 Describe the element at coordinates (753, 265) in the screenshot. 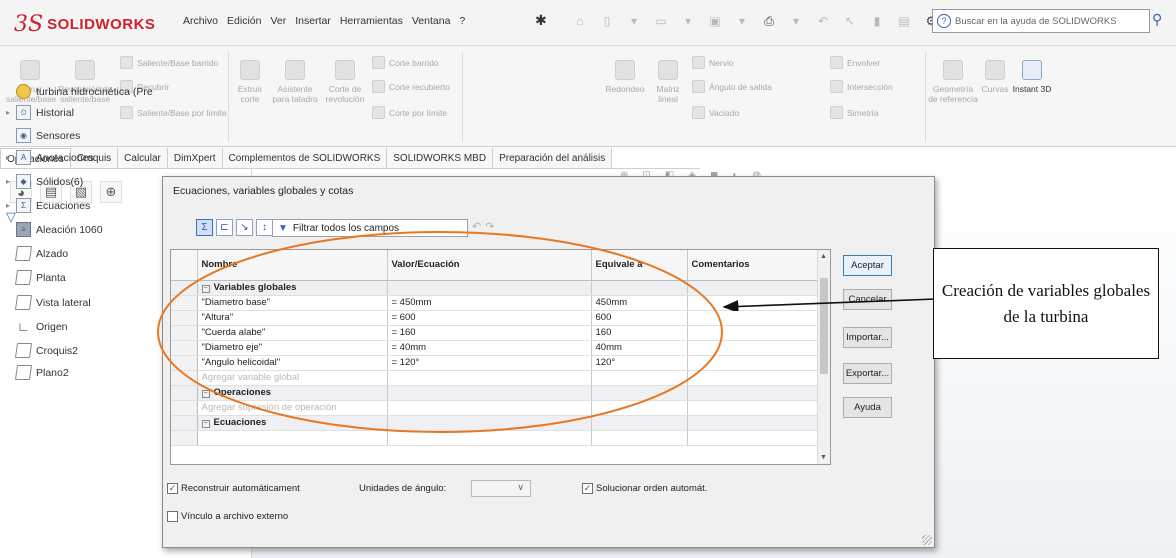

I see `column-header-comments: Comentarios` at that location.